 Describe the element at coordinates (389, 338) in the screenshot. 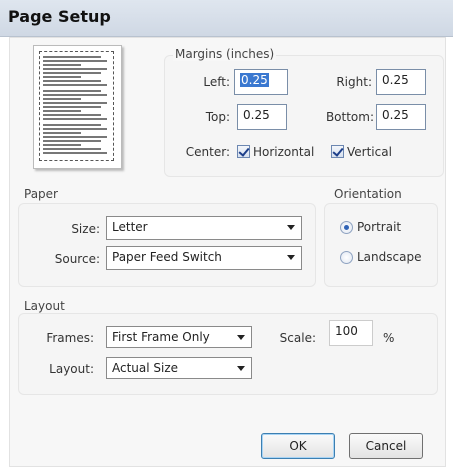

I see `scale-unit: %` at that location.